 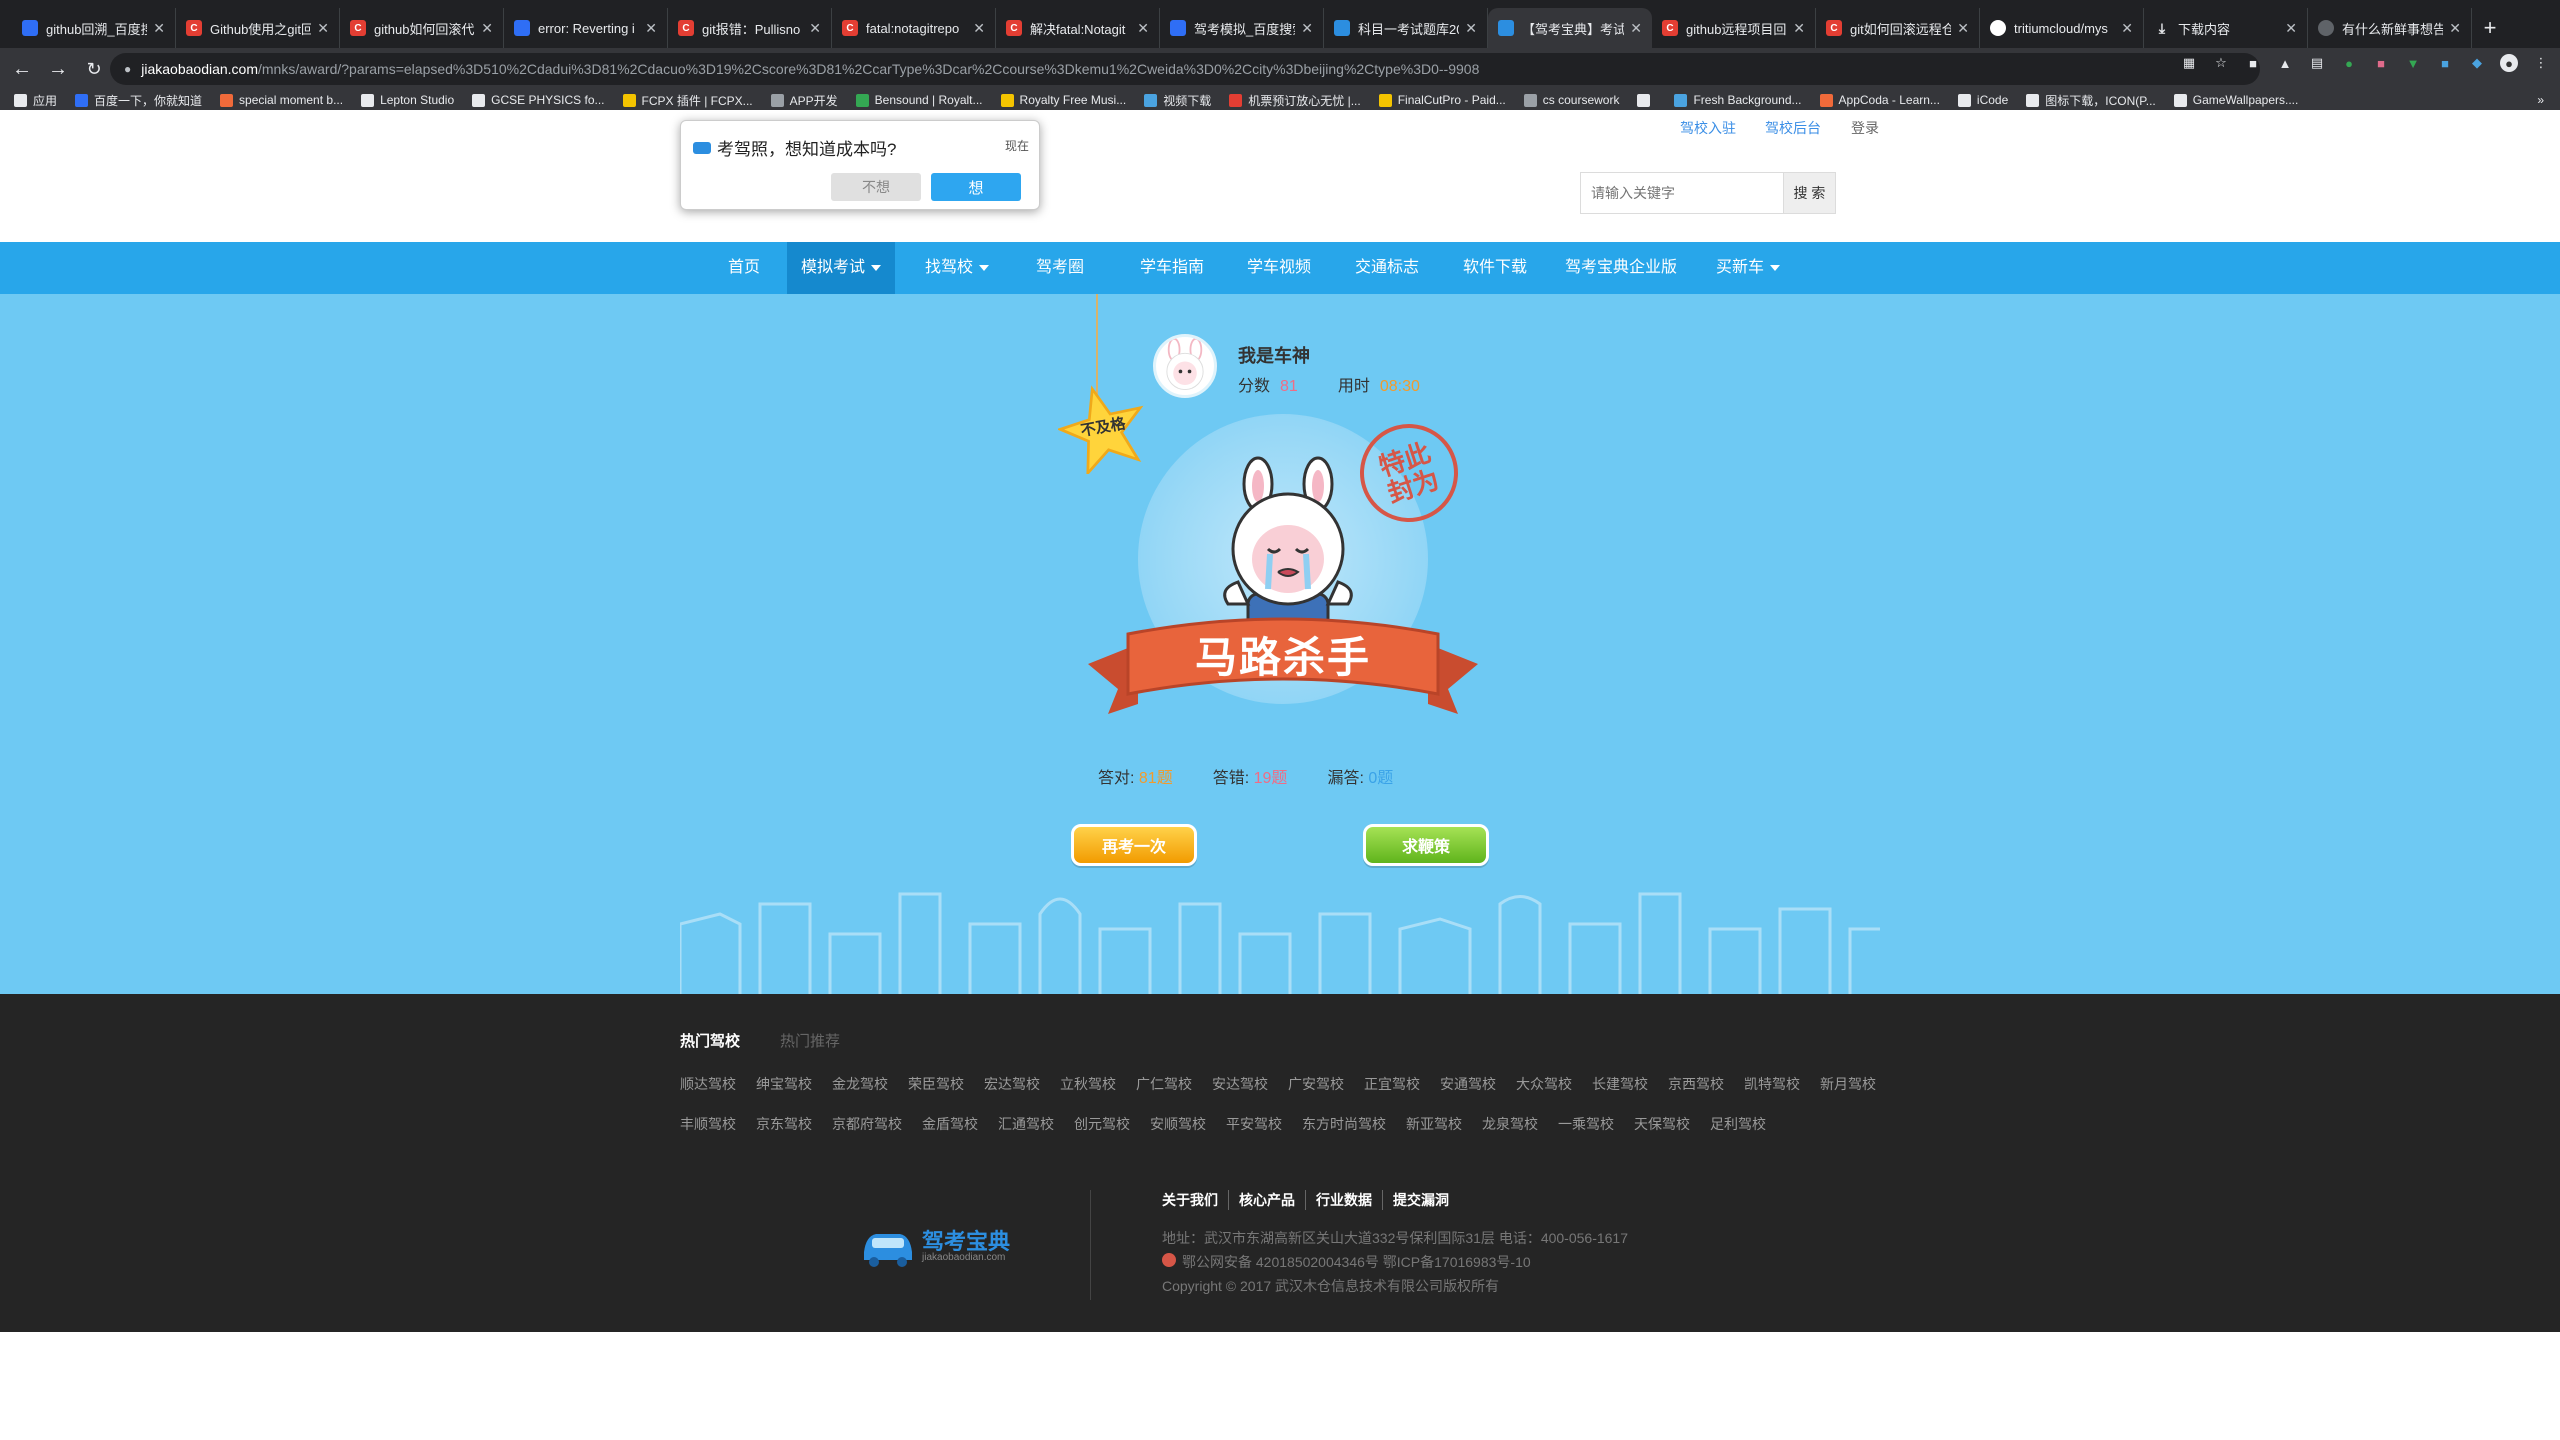 I want to click on nav-item: 驾考圈, so click(x=1060, y=268).